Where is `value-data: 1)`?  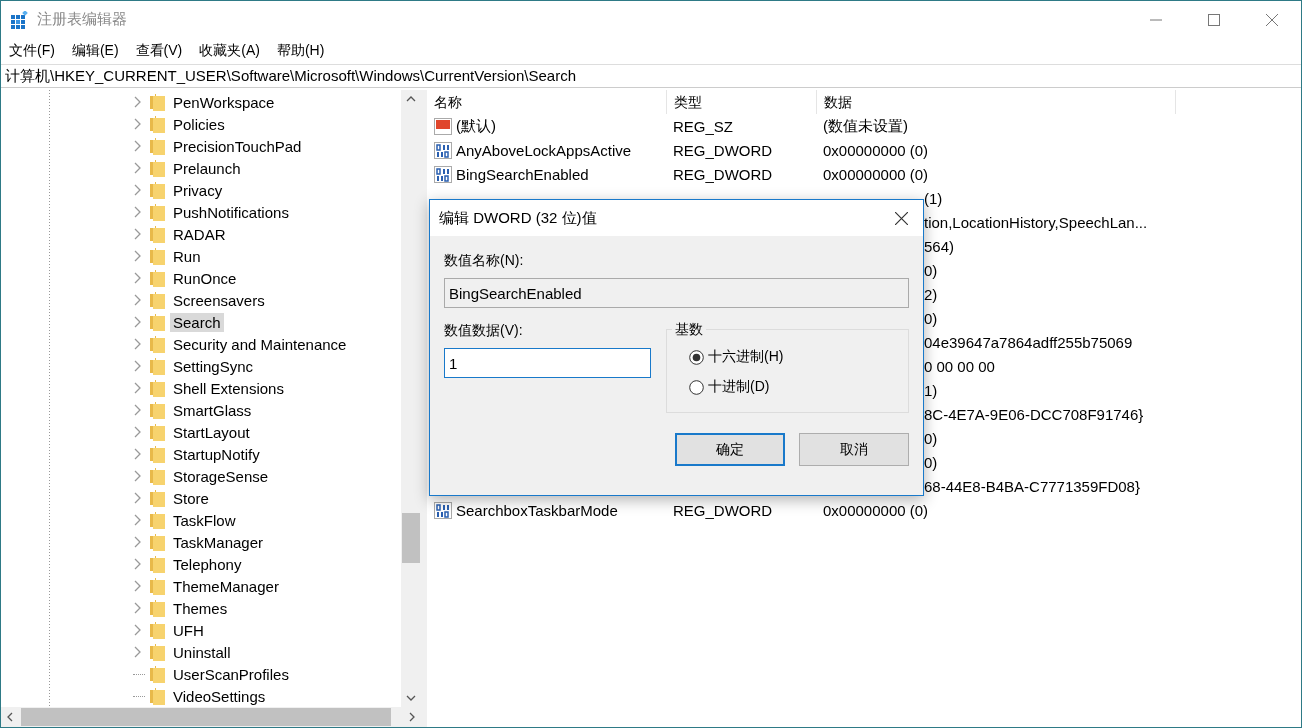 value-data: 1) is located at coordinates (931, 390).